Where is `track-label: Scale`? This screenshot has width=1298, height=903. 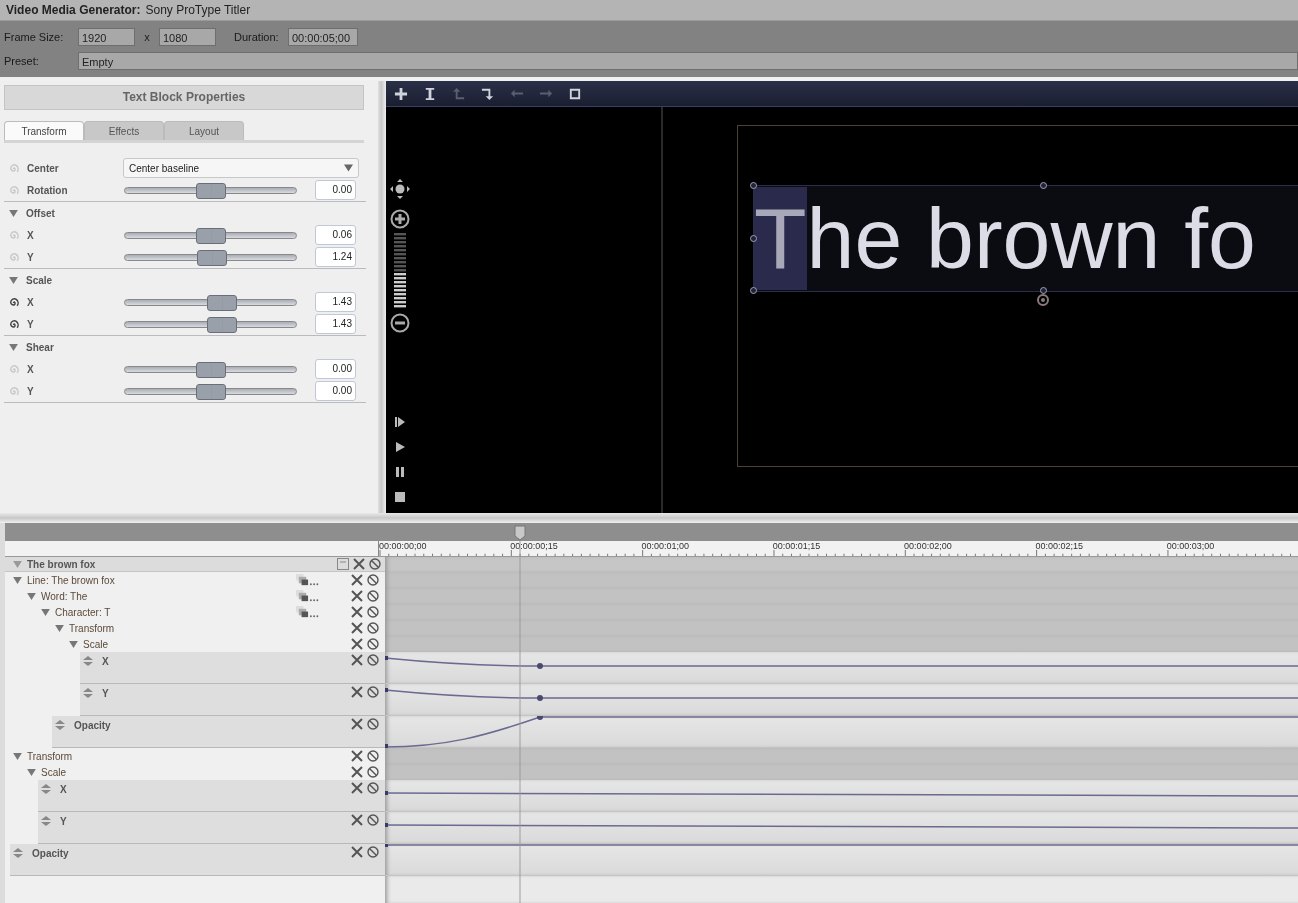 track-label: Scale is located at coordinates (53, 772).